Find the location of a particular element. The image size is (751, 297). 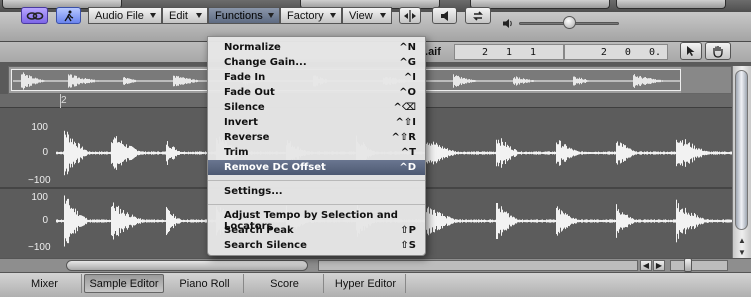

vertical-scrollbar: ▲ ▼ is located at coordinates (741, 164).